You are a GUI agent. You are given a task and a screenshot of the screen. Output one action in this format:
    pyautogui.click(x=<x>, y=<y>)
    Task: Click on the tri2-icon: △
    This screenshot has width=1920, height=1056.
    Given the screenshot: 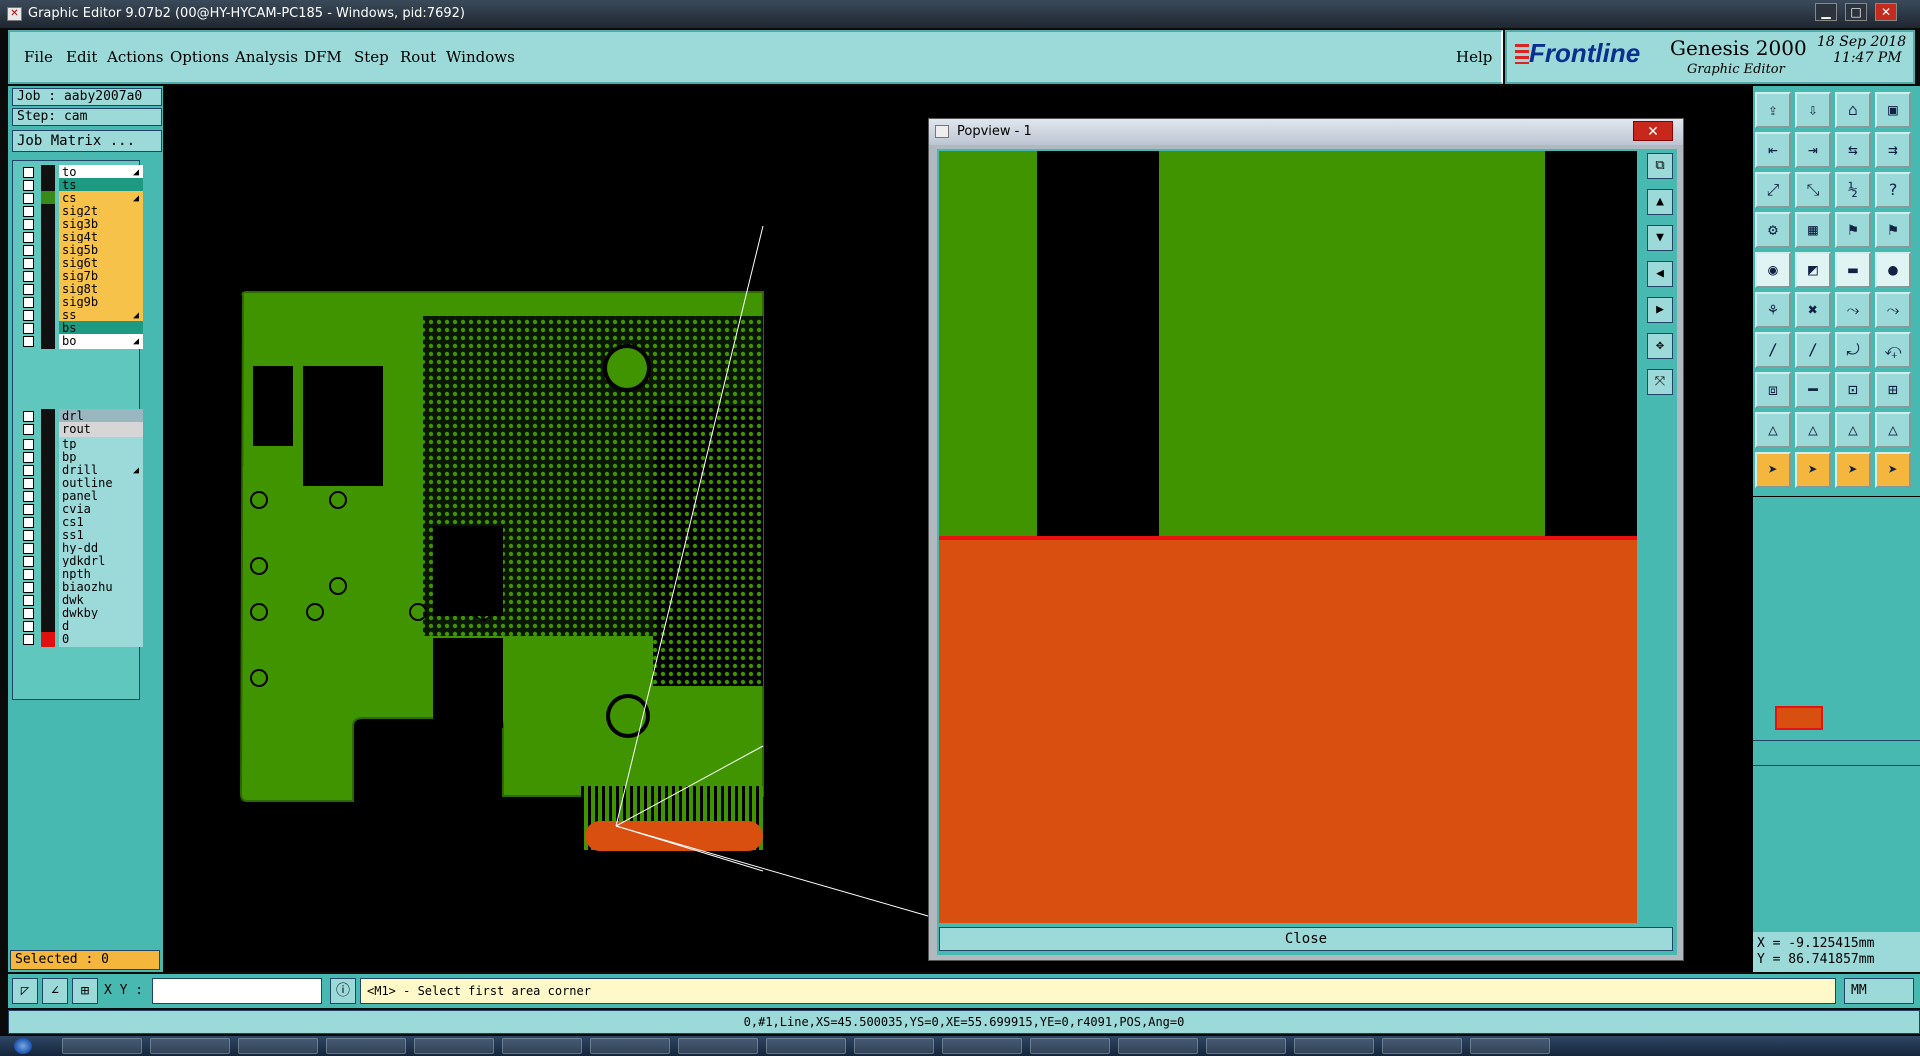 What is the action you would take?
    pyautogui.click(x=1813, y=430)
    